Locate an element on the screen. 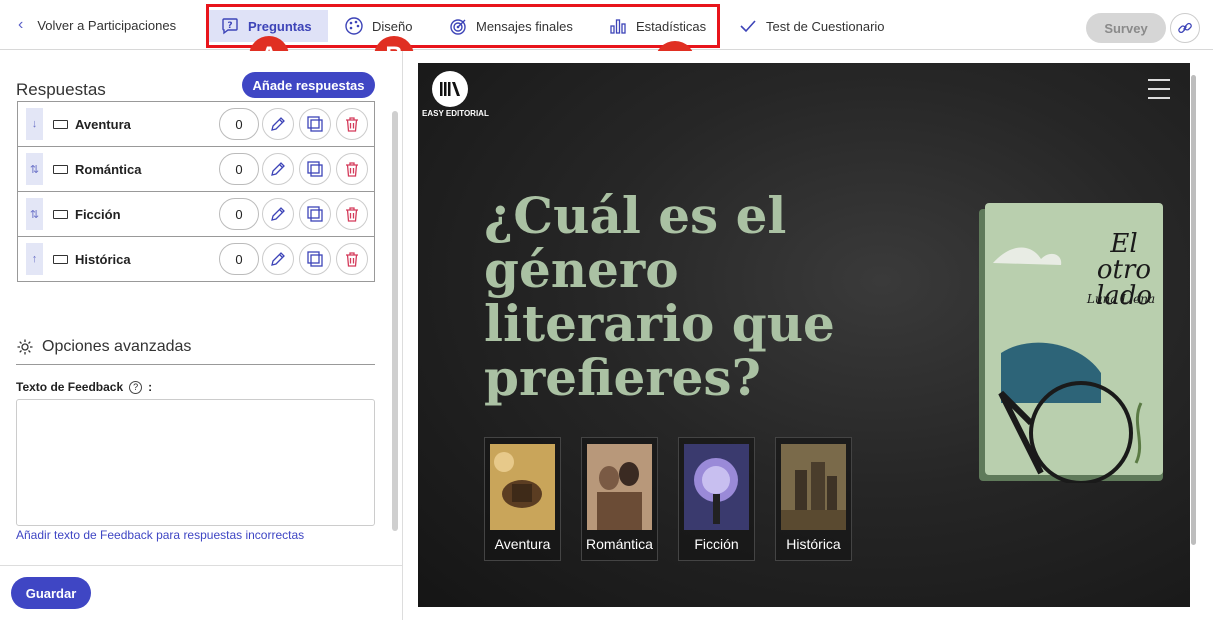 The height and width of the screenshot is (620, 1213). answer-label: Aventura is located at coordinates (103, 124).